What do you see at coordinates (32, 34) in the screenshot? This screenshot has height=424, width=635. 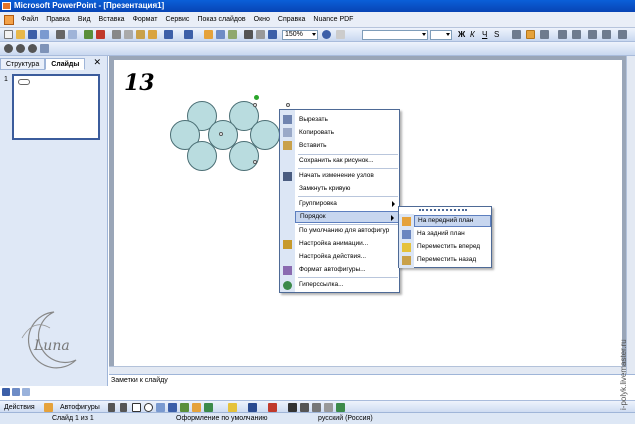 I see `save-icon` at bounding box center [32, 34].